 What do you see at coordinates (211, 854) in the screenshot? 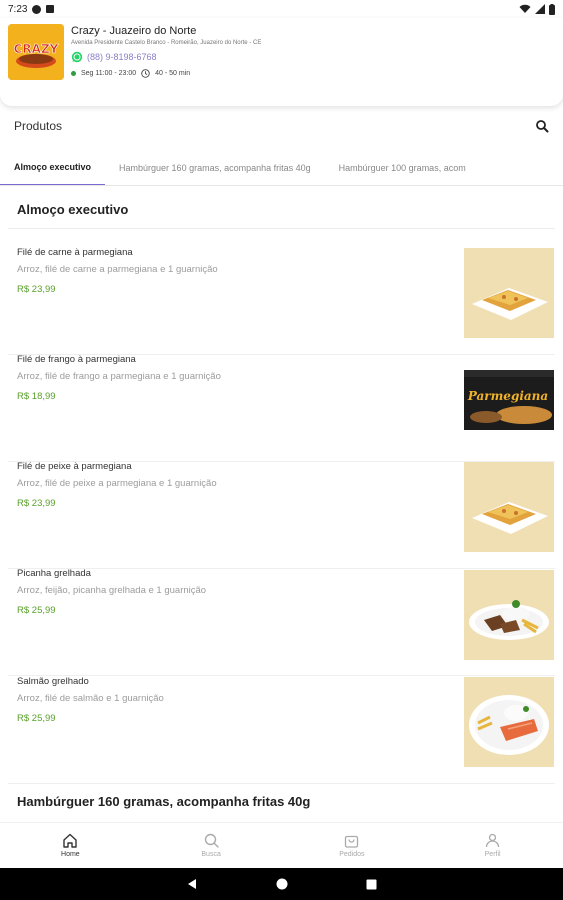
I see `nav-label: Busca` at bounding box center [211, 854].